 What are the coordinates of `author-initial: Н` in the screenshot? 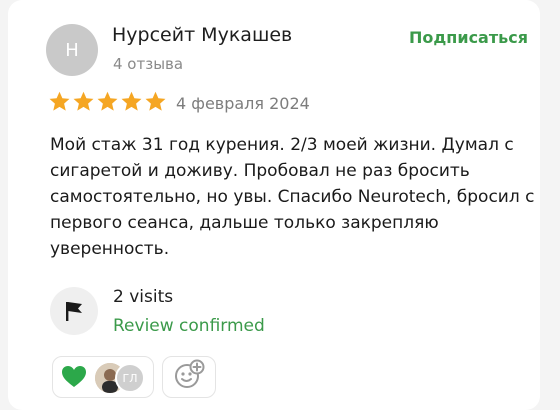 It's located at (72, 50).